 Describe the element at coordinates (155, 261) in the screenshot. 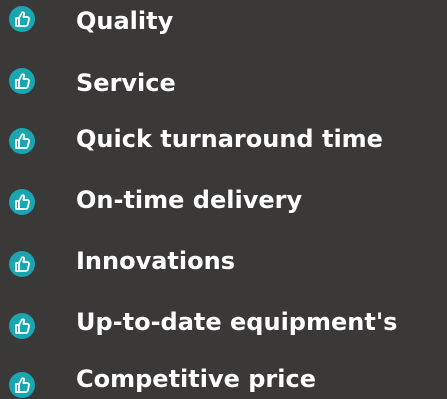

I see `list-item-label: Innovations` at that location.